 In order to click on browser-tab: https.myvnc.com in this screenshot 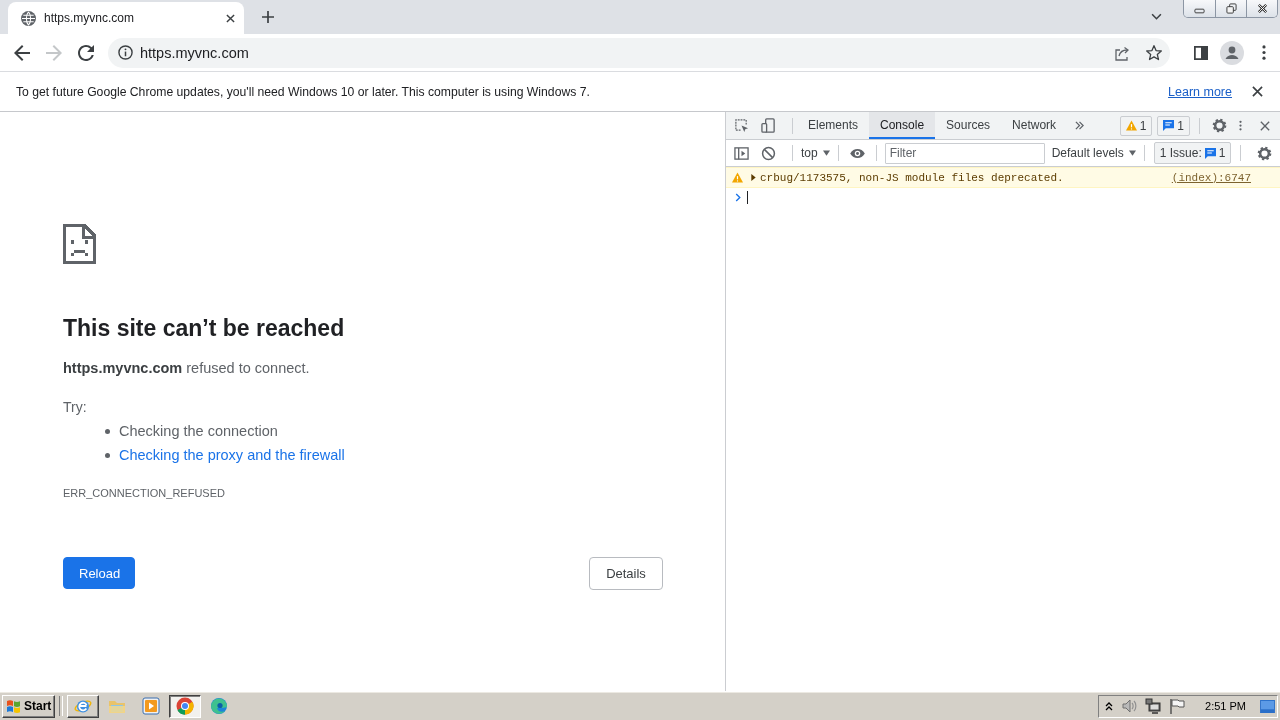, I will do `click(126, 18)`.